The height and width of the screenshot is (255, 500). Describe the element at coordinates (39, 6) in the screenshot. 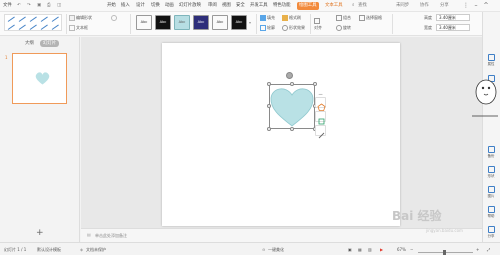

I see `save-icon: ▣` at that location.